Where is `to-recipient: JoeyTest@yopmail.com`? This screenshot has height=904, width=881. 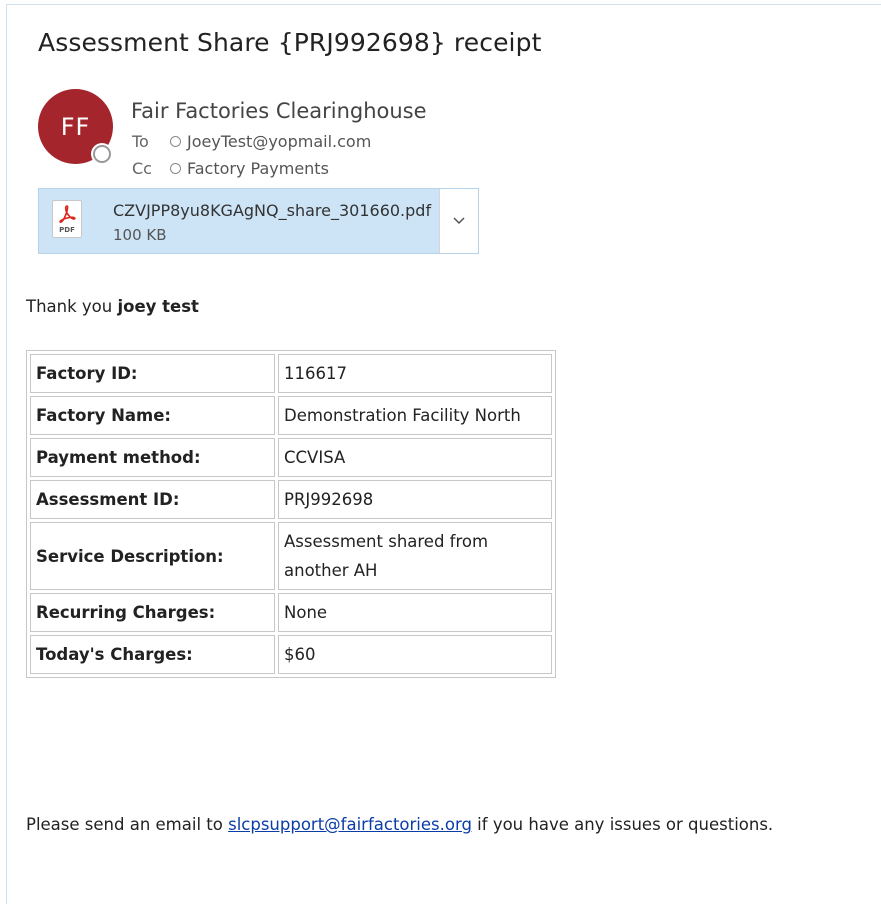
to-recipient: JoeyTest@yopmail.com is located at coordinates (279, 141).